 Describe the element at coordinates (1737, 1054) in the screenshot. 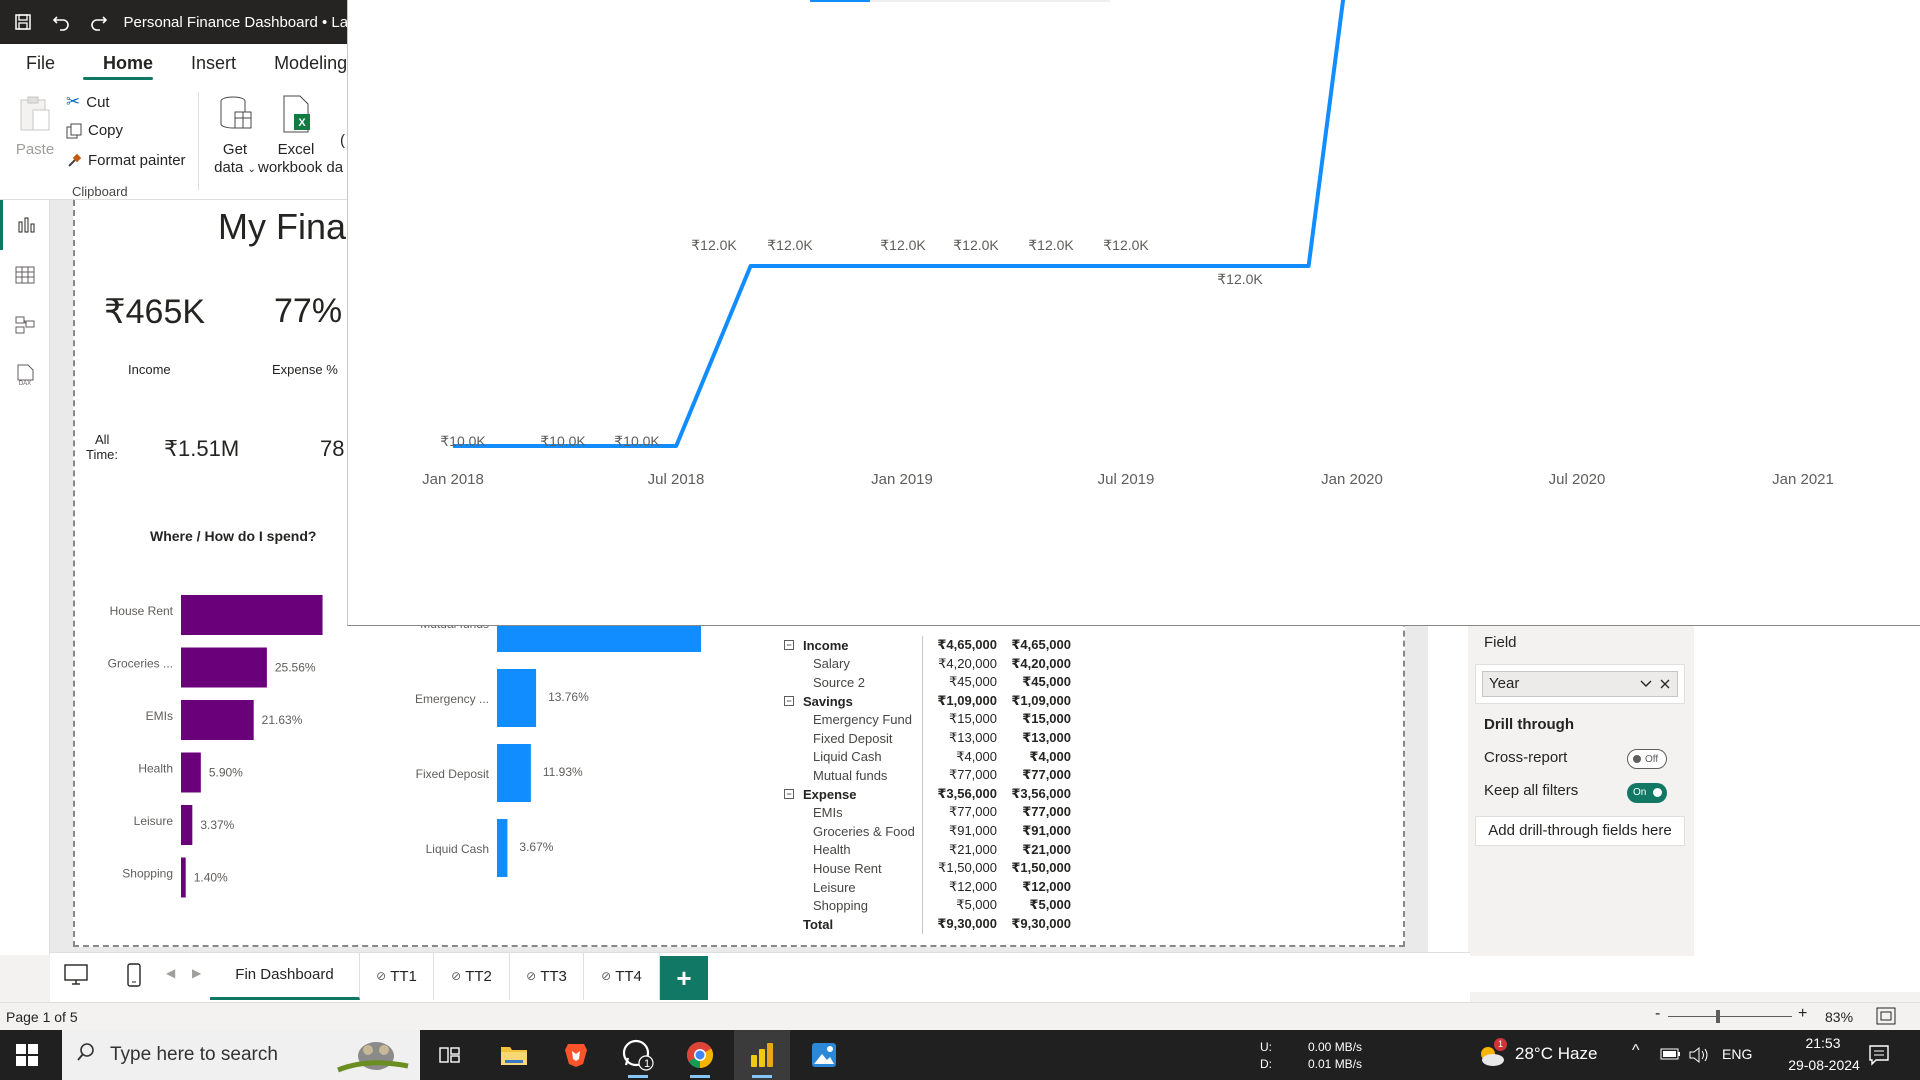

I see `language-indicator: ENG` at that location.